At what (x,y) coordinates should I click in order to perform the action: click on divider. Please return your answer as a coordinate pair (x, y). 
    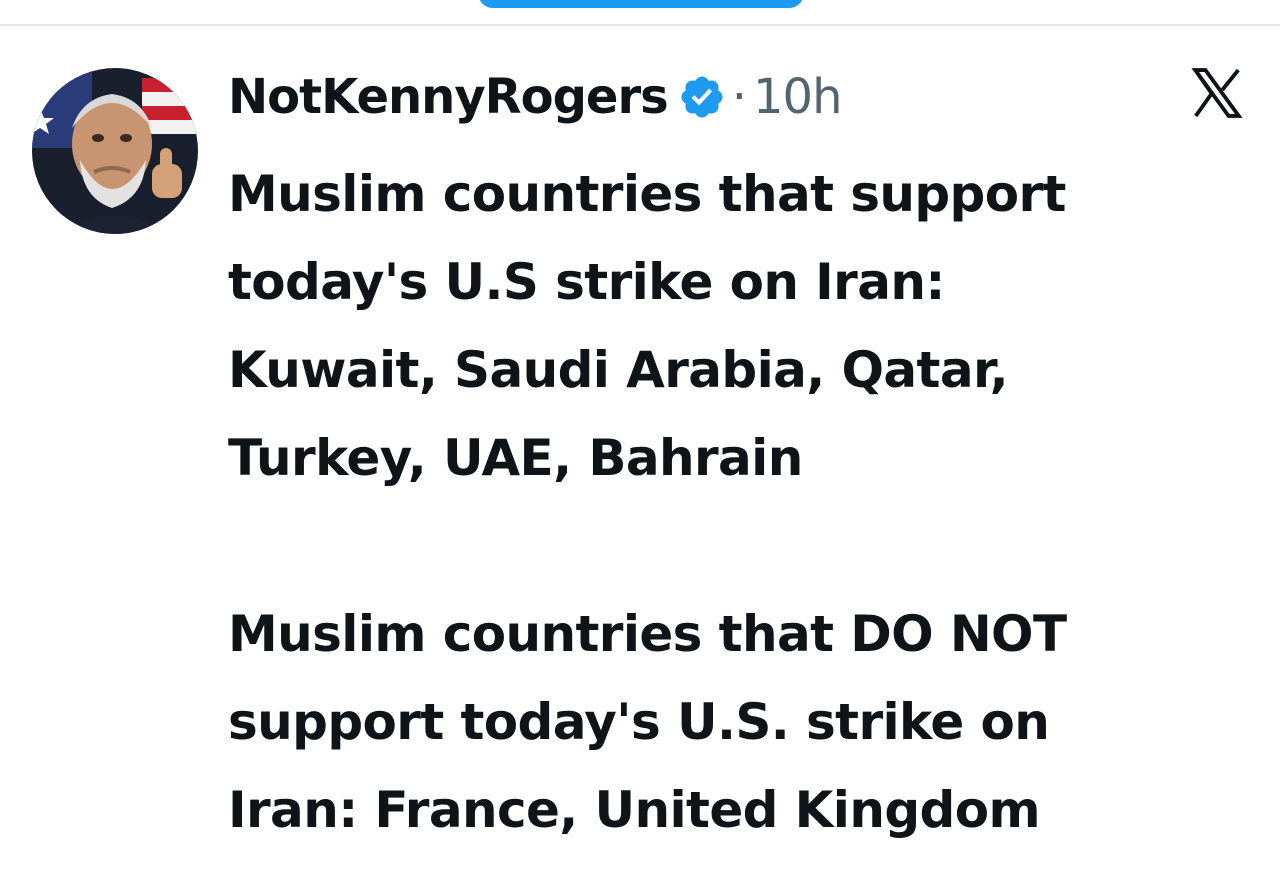
    Looking at the image, I should click on (640, 25).